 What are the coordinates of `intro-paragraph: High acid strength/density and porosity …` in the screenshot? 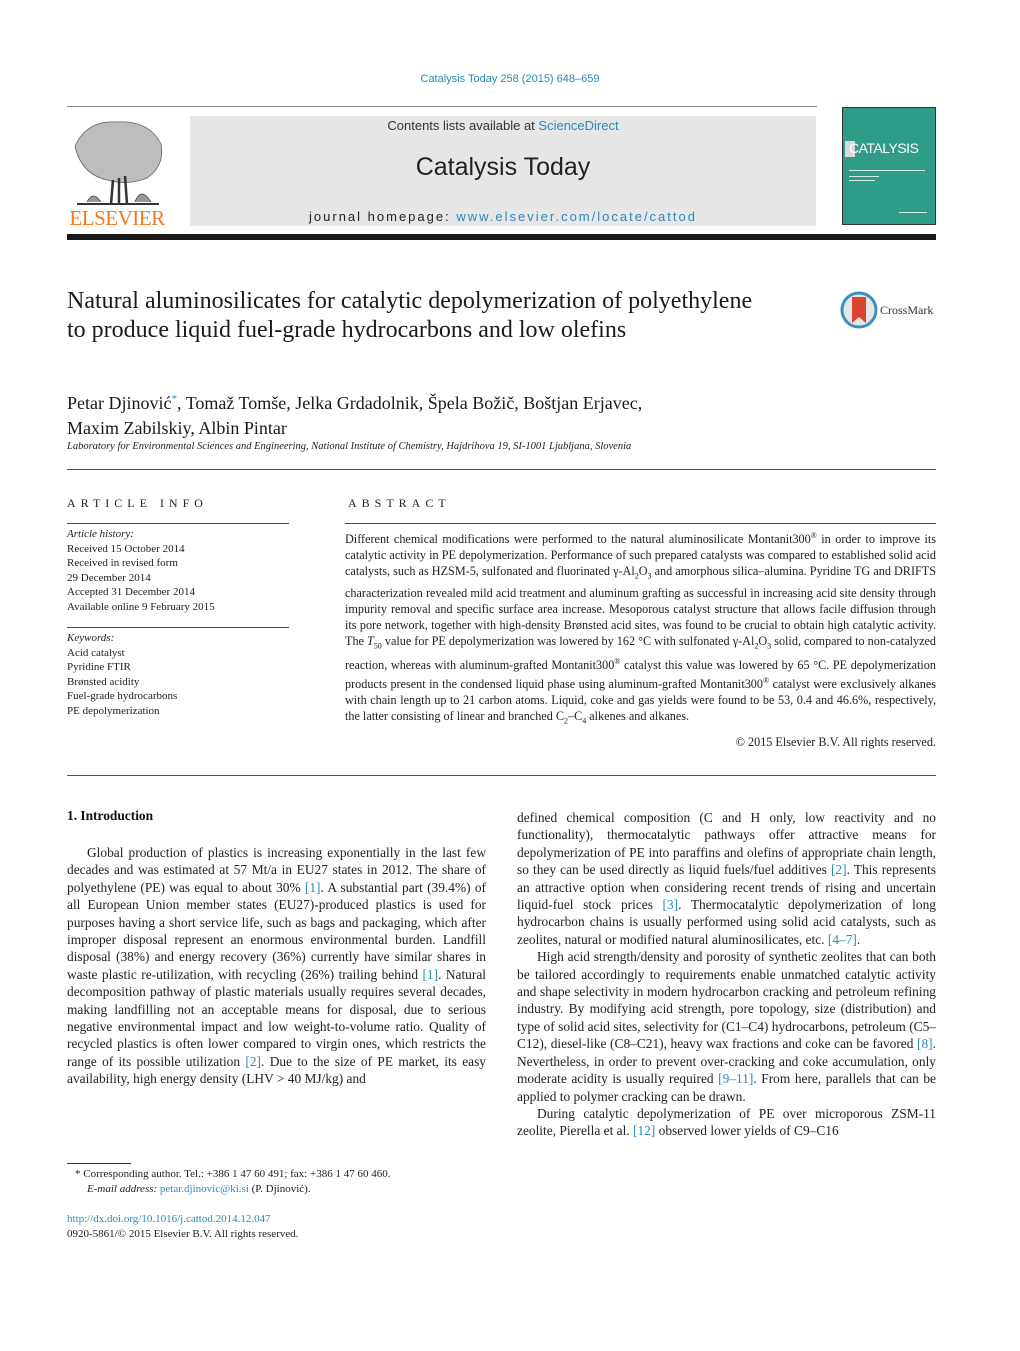 It's located at (726, 1026).